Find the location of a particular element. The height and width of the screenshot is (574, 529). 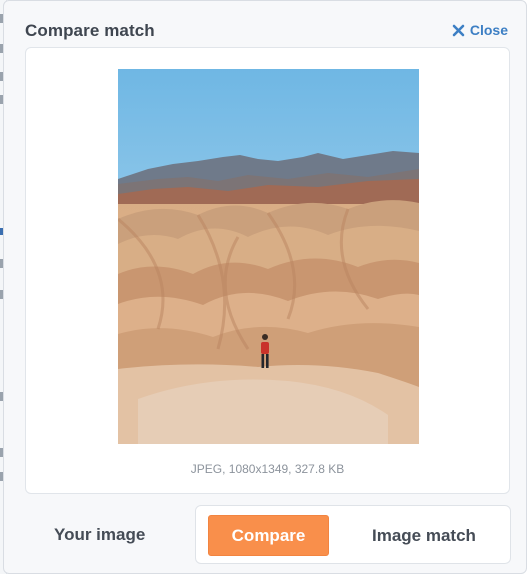

close-label: Close is located at coordinates (488, 30).